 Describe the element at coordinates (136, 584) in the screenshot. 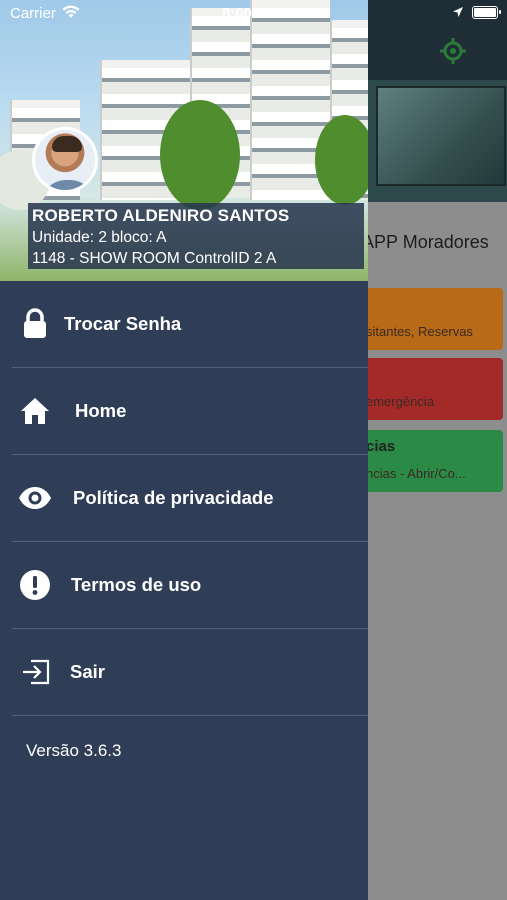

I see `menu-label: Termos de uso` at that location.